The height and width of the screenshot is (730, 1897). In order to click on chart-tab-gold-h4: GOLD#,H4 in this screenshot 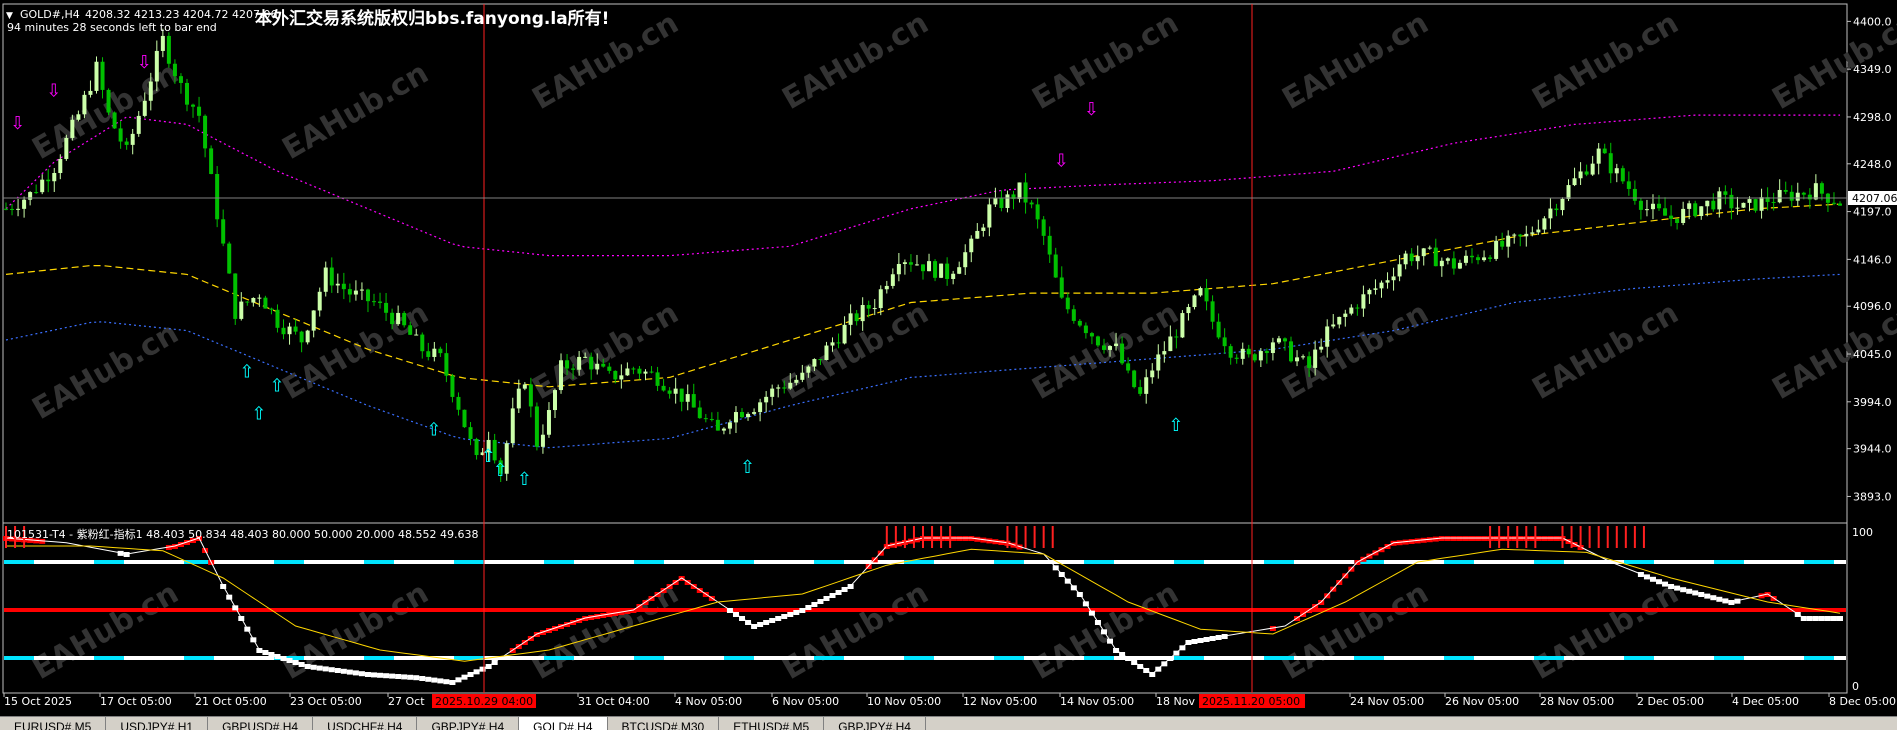, I will do `click(563, 723)`.